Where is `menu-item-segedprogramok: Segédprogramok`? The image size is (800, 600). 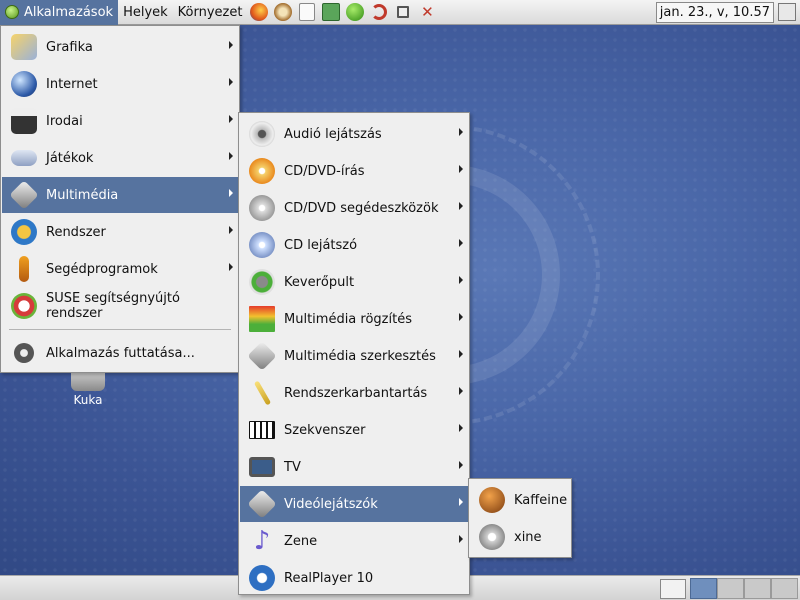
menu-item-segedprogramok: Segédprogramok is located at coordinates (120, 269).